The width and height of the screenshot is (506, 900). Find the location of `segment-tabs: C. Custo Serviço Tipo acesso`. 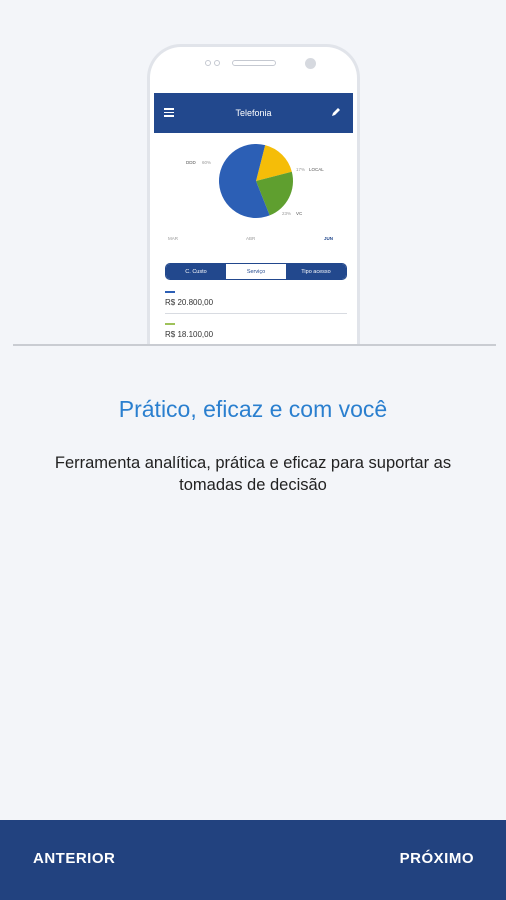

segment-tabs: C. Custo Serviço Tipo acesso is located at coordinates (256, 271).